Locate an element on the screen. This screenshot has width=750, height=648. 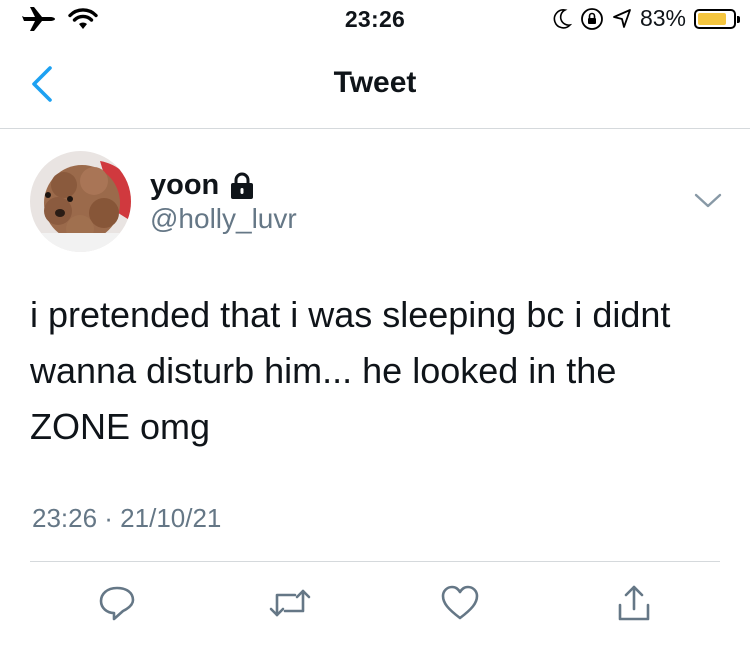
heart-icon is located at coordinates (460, 602).